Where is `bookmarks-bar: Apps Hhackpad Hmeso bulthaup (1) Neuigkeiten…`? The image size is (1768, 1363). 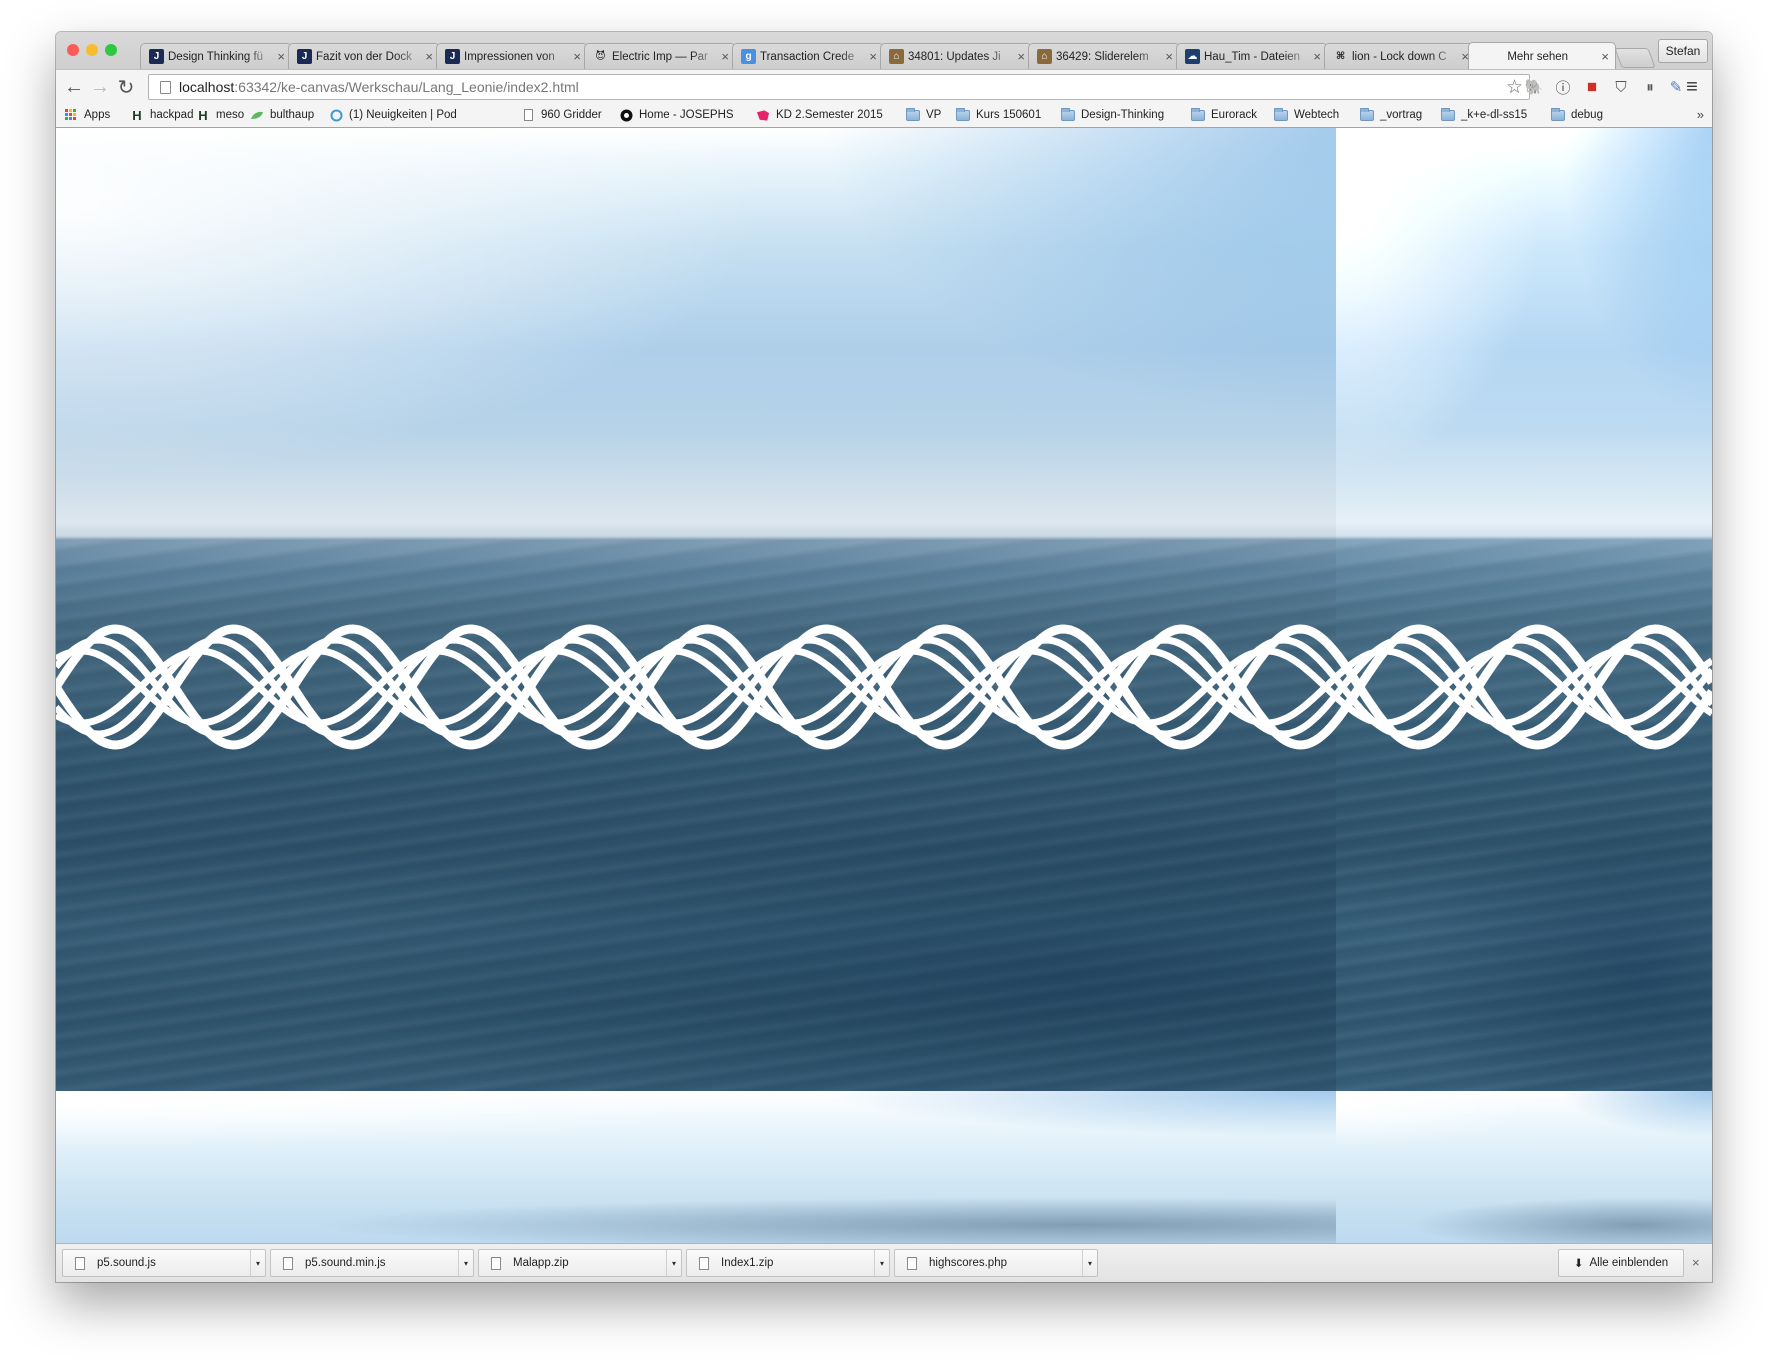 bookmarks-bar: Apps Hhackpad Hmeso bulthaup (1) Neuigkeiten… is located at coordinates (884, 115).